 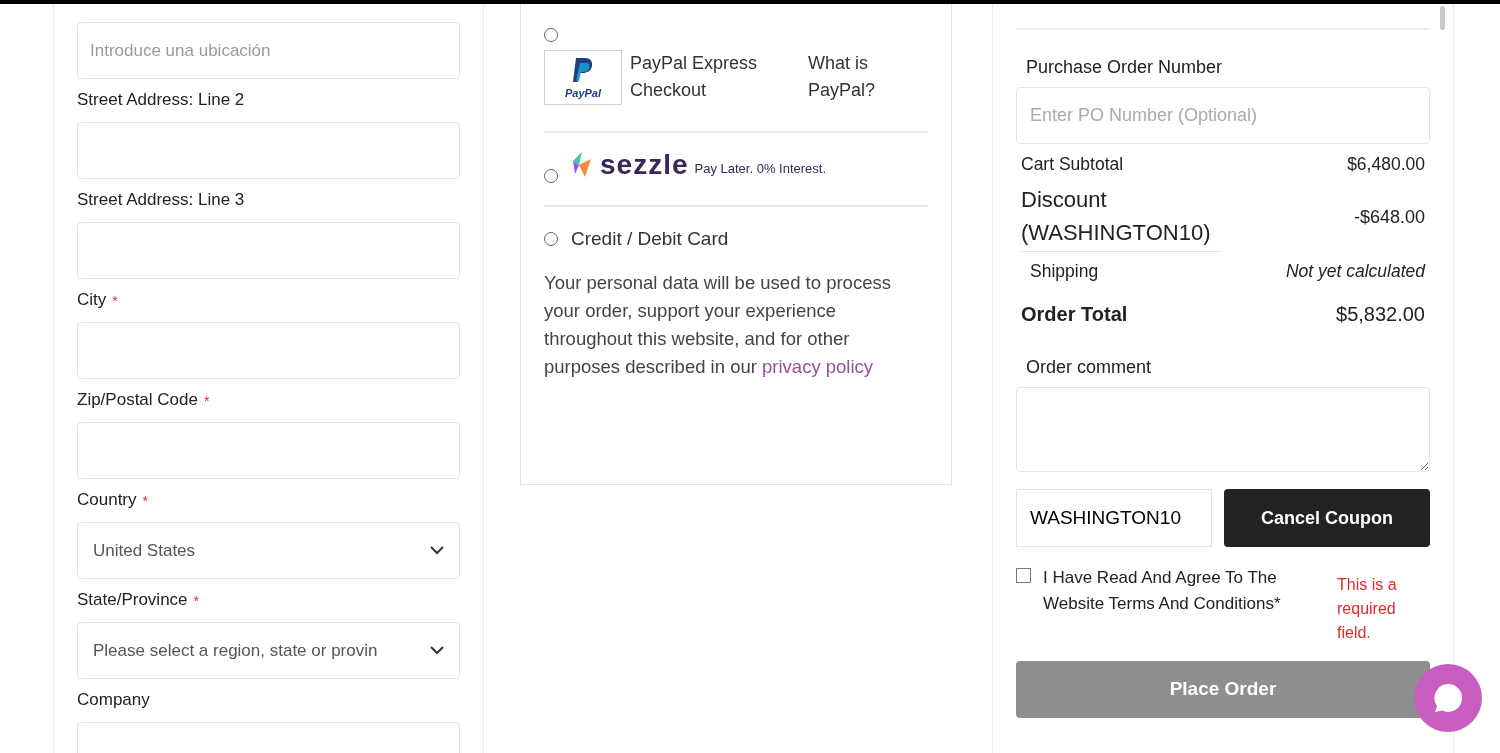 What do you see at coordinates (92, 299) in the screenshot?
I see `field-label: City` at bounding box center [92, 299].